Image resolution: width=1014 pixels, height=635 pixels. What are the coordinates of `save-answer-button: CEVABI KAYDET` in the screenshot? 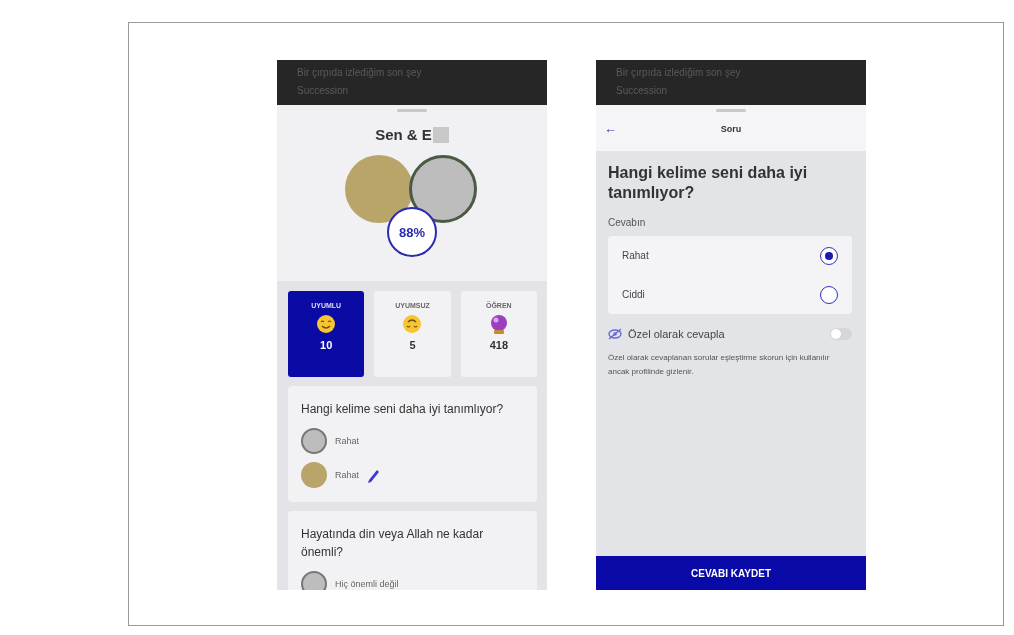 It's located at (731, 573).